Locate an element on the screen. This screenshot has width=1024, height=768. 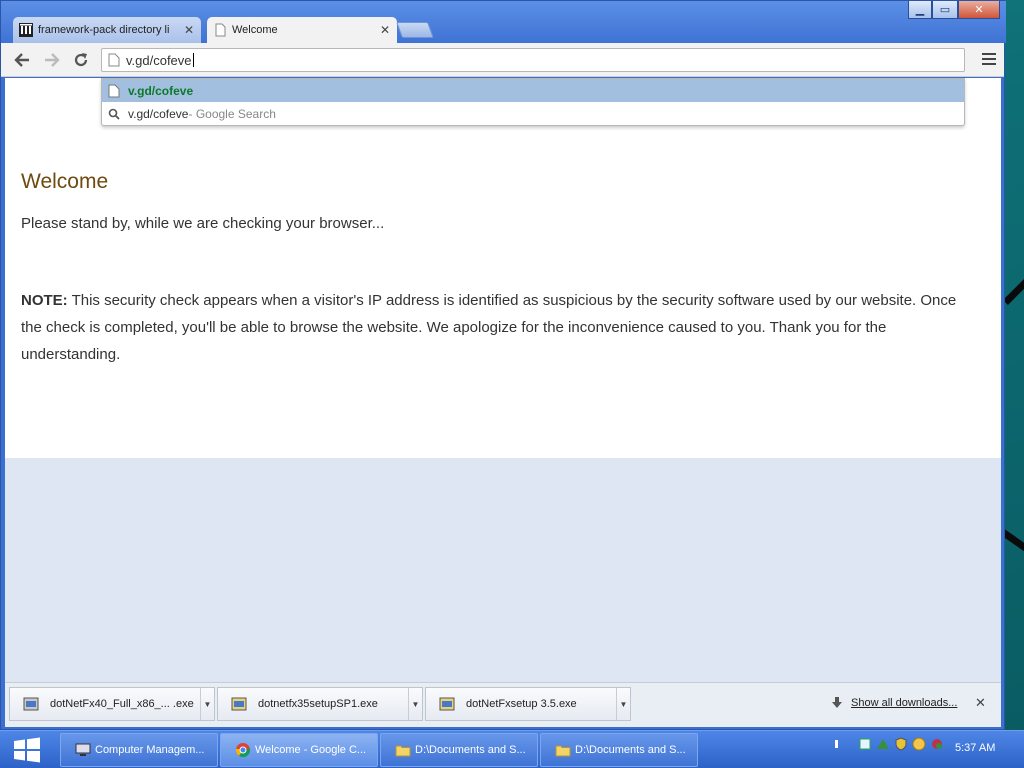
download-item: dotNetFx40_Full_x86_... .exe ▼ is located at coordinates (112, 704).